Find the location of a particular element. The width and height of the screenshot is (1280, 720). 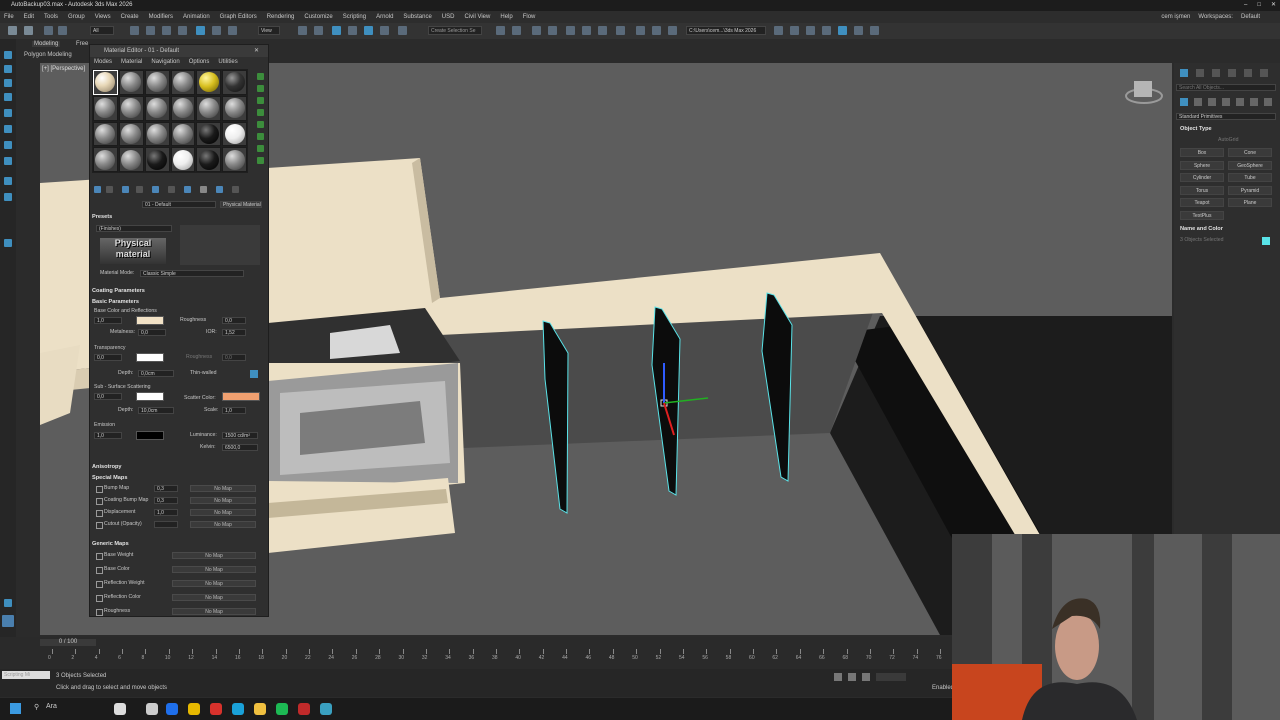

select-manipulate-icon is located at coordinates (318, 30).